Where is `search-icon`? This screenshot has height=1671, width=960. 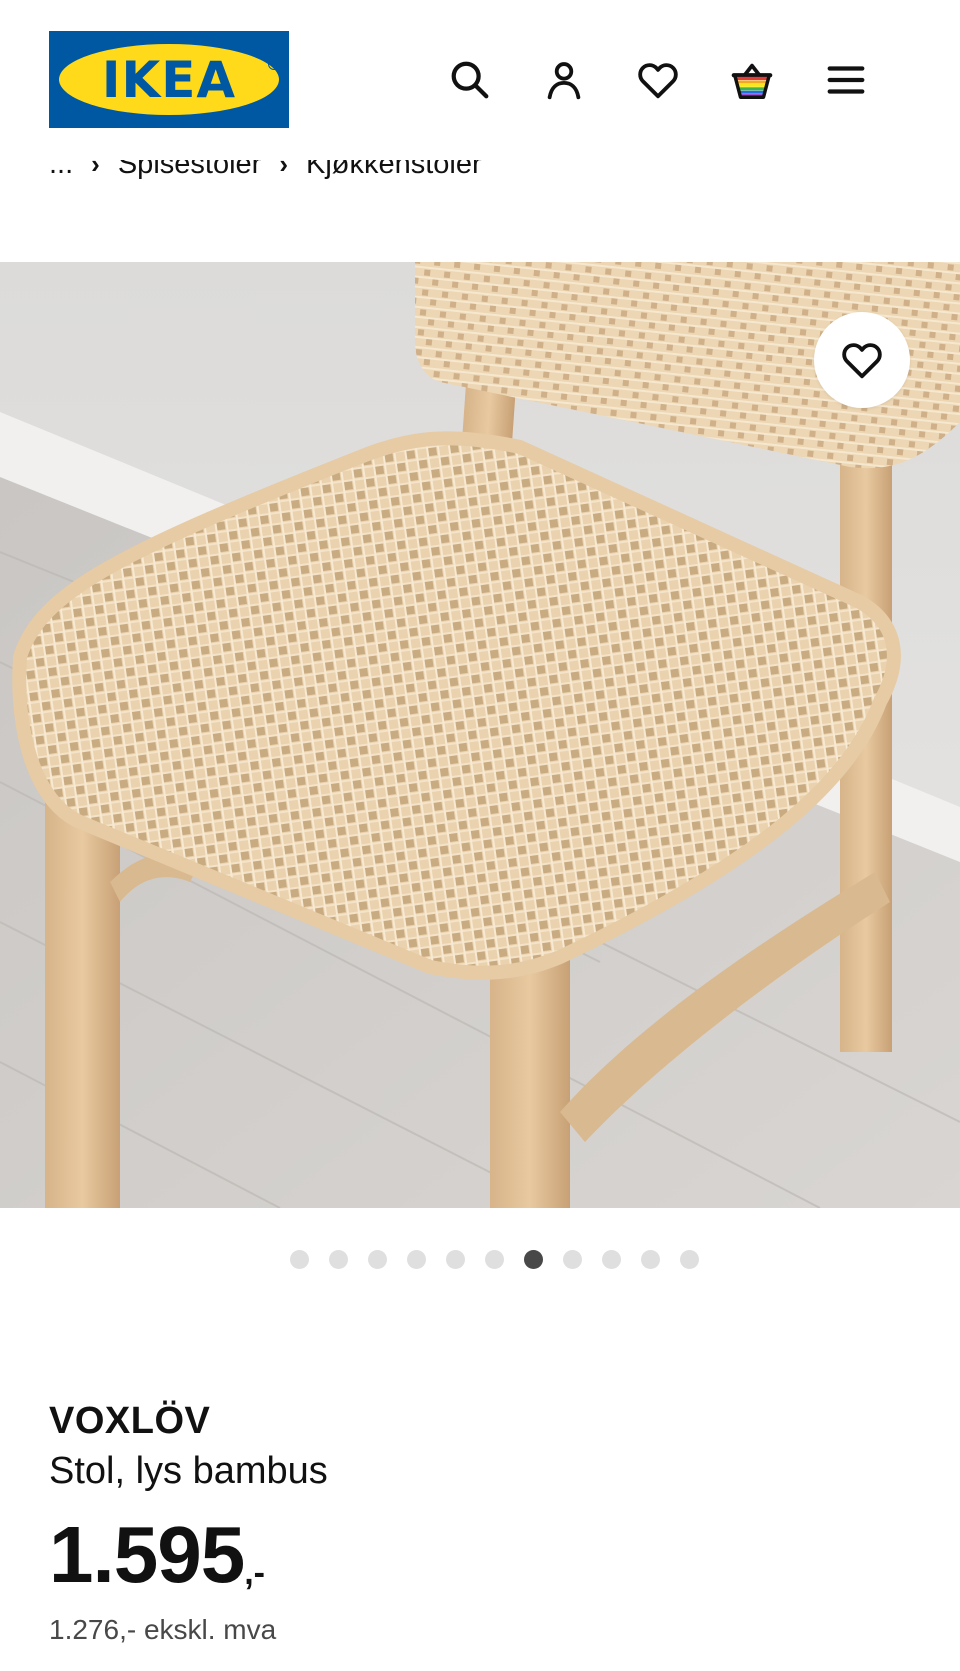
search-icon is located at coordinates (470, 80).